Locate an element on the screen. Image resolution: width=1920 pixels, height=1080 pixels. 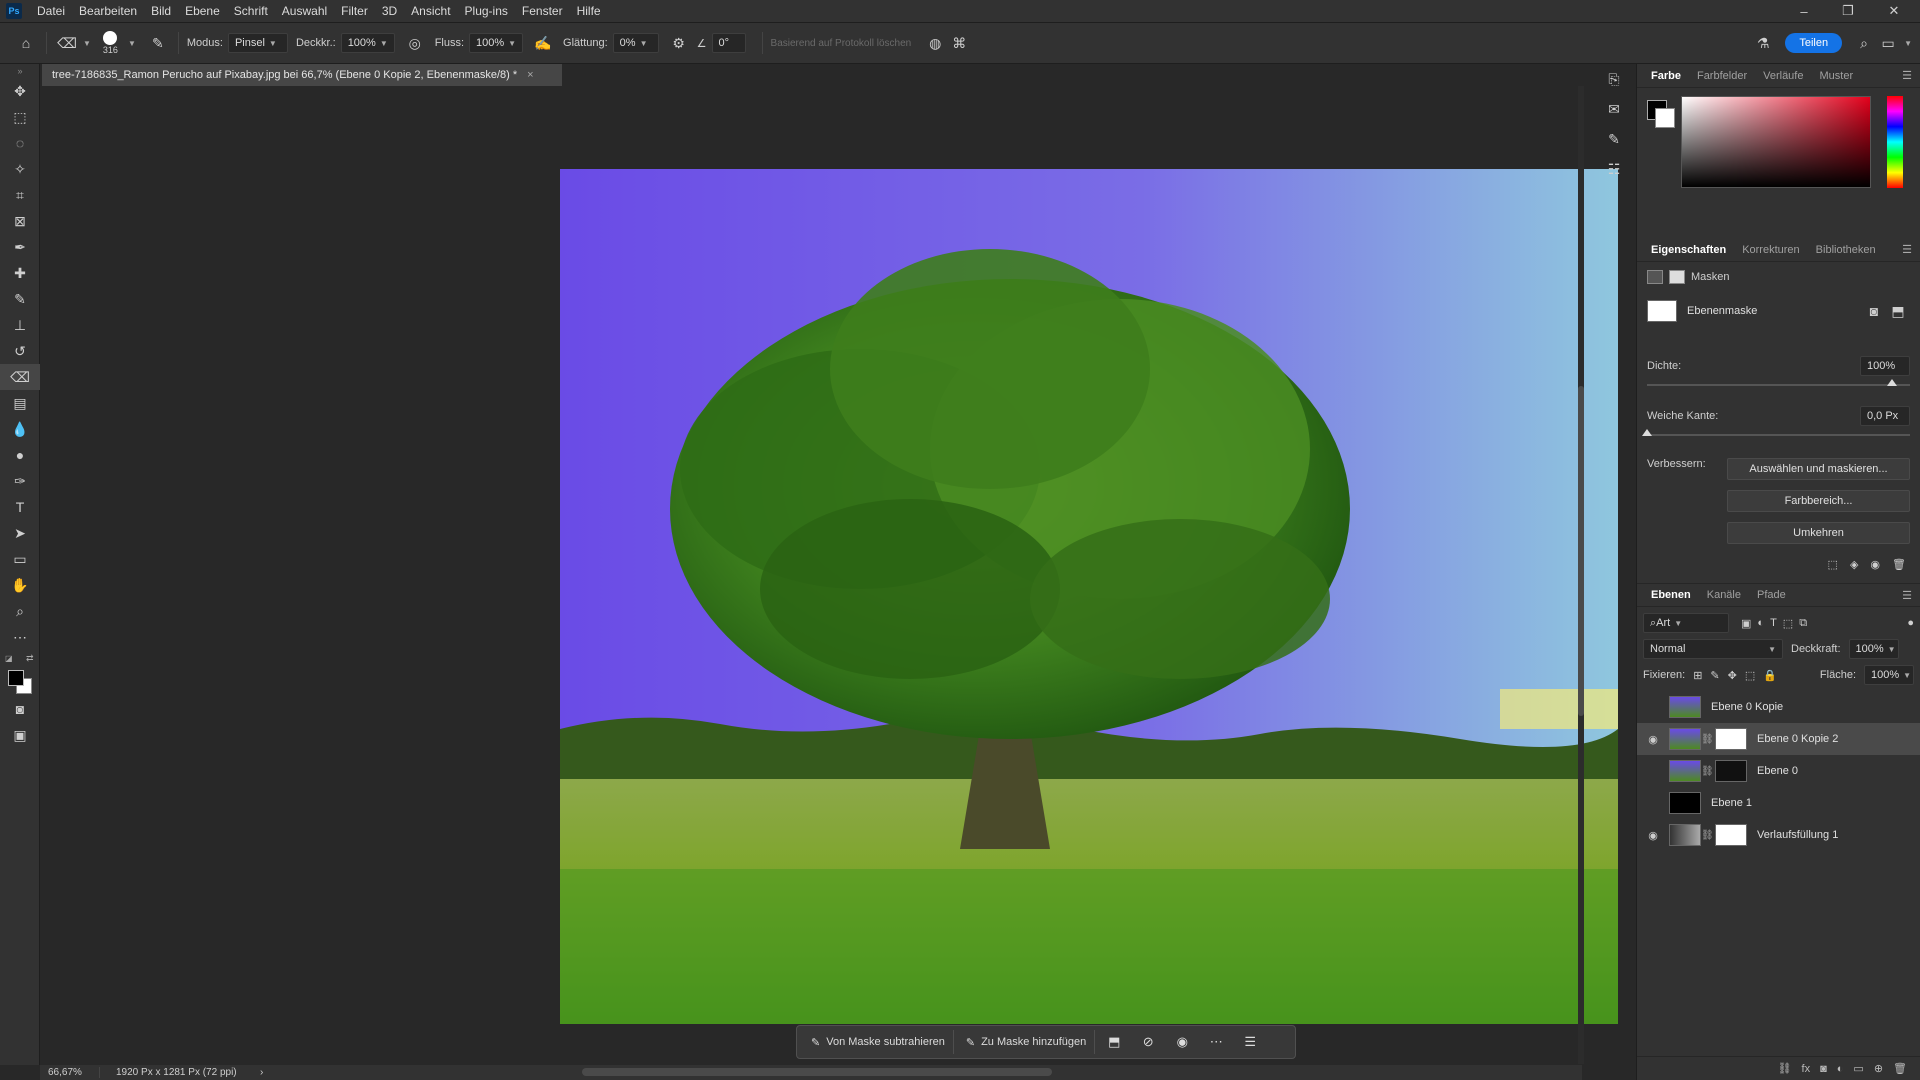
mask-icon: ◙ is located at coordinates (1874, 311).